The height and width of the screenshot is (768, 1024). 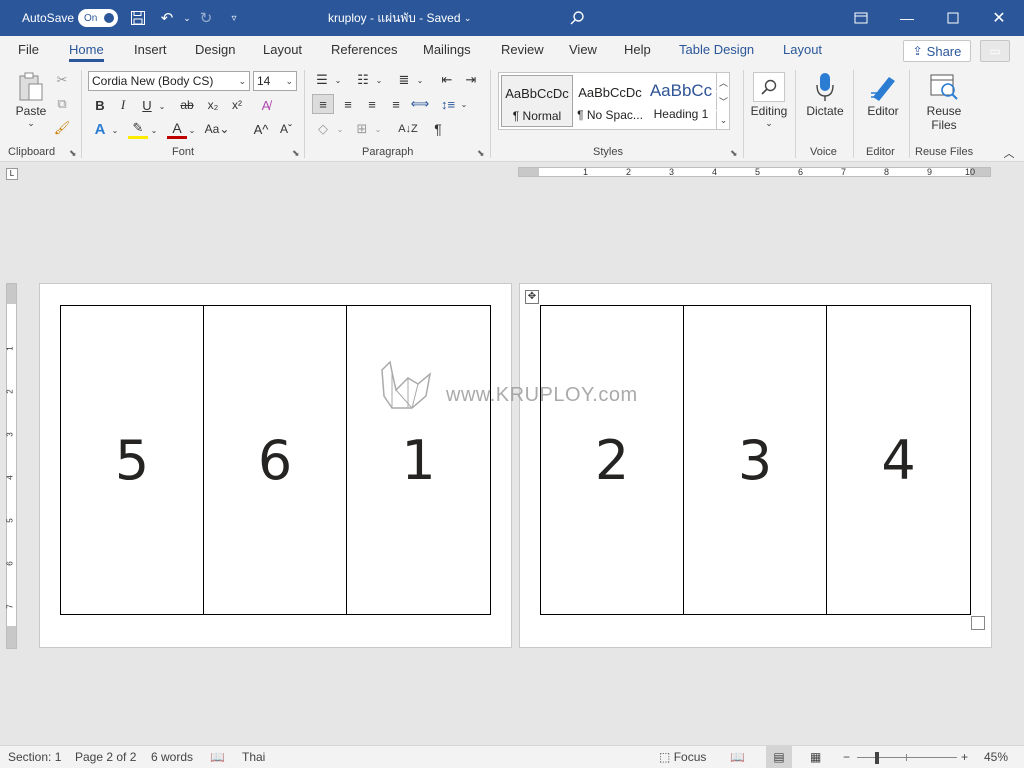 I want to click on save-icon, so click(x=138, y=18).